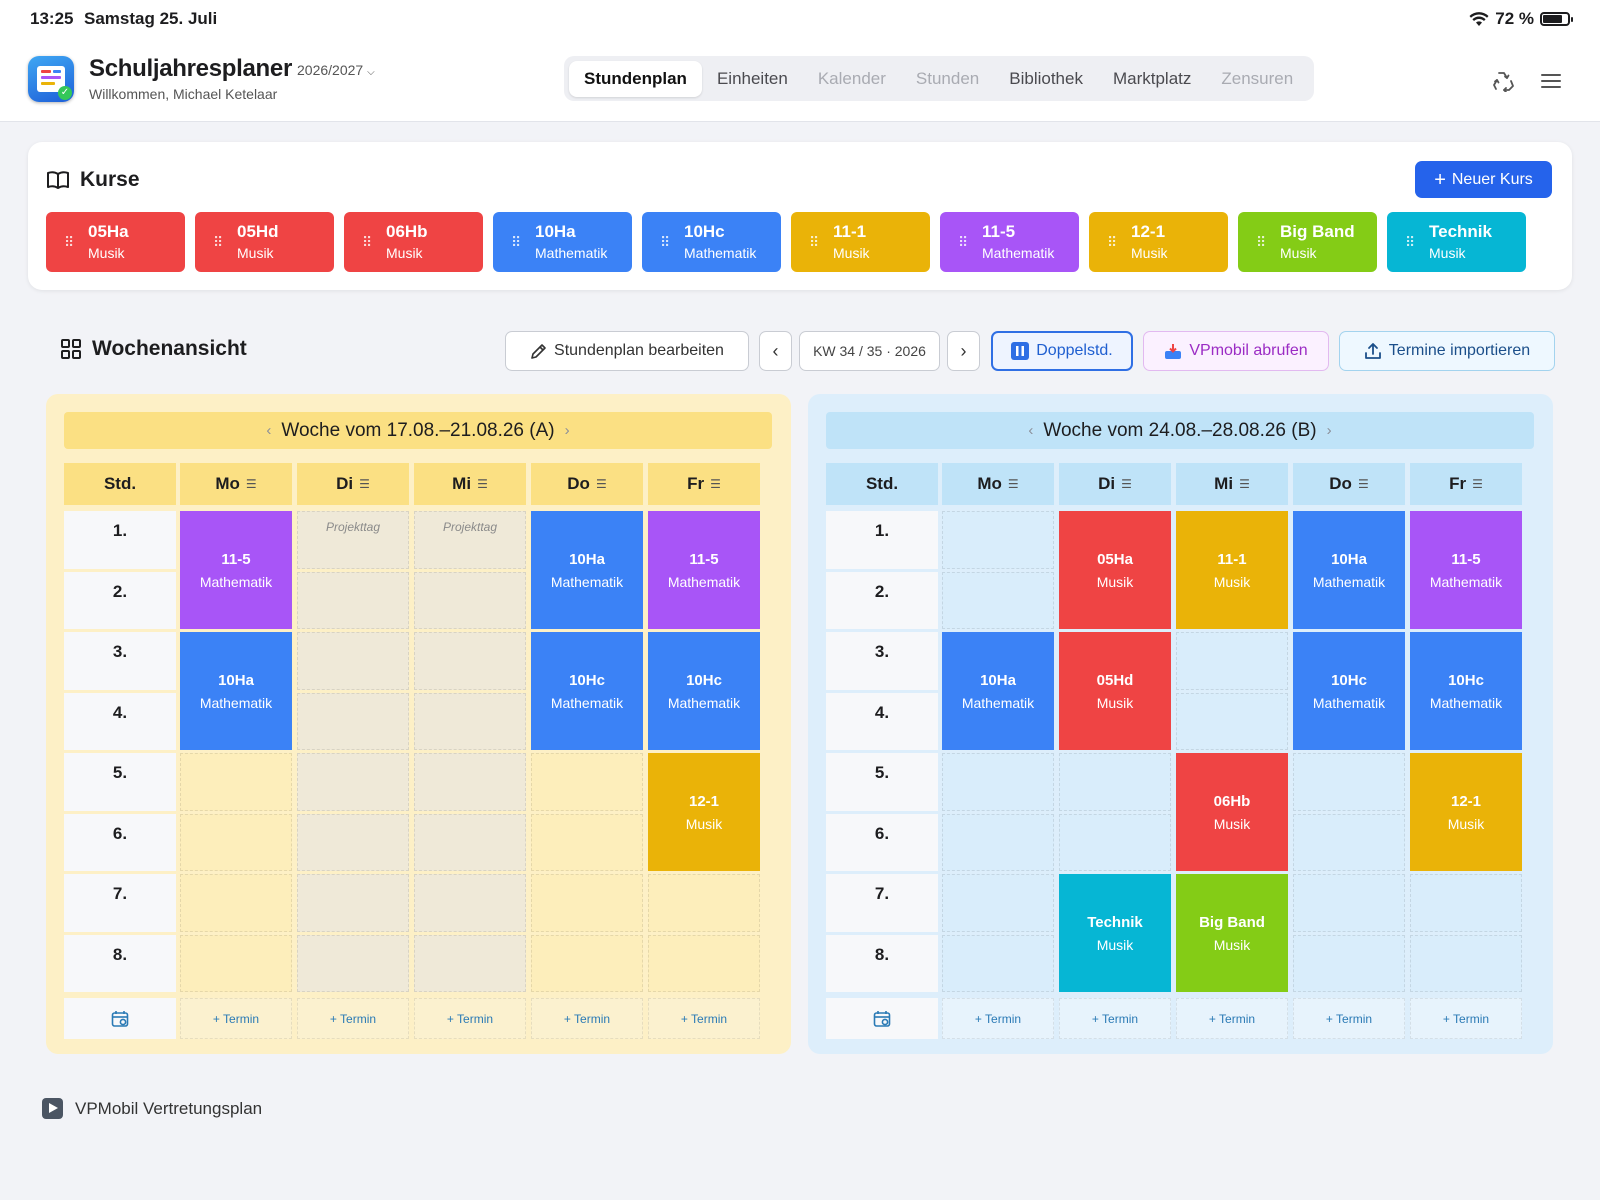 The width and height of the screenshot is (1600, 1200). Describe the element at coordinates (264, 242) in the screenshot. I see `course-chip: ⠿ 05Hd Musik` at that location.